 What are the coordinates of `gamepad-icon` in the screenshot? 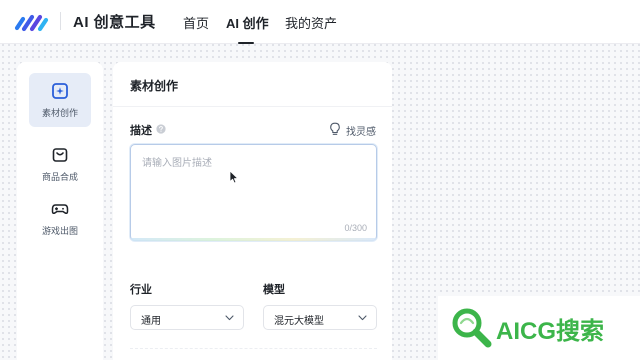 It's located at (60, 209).